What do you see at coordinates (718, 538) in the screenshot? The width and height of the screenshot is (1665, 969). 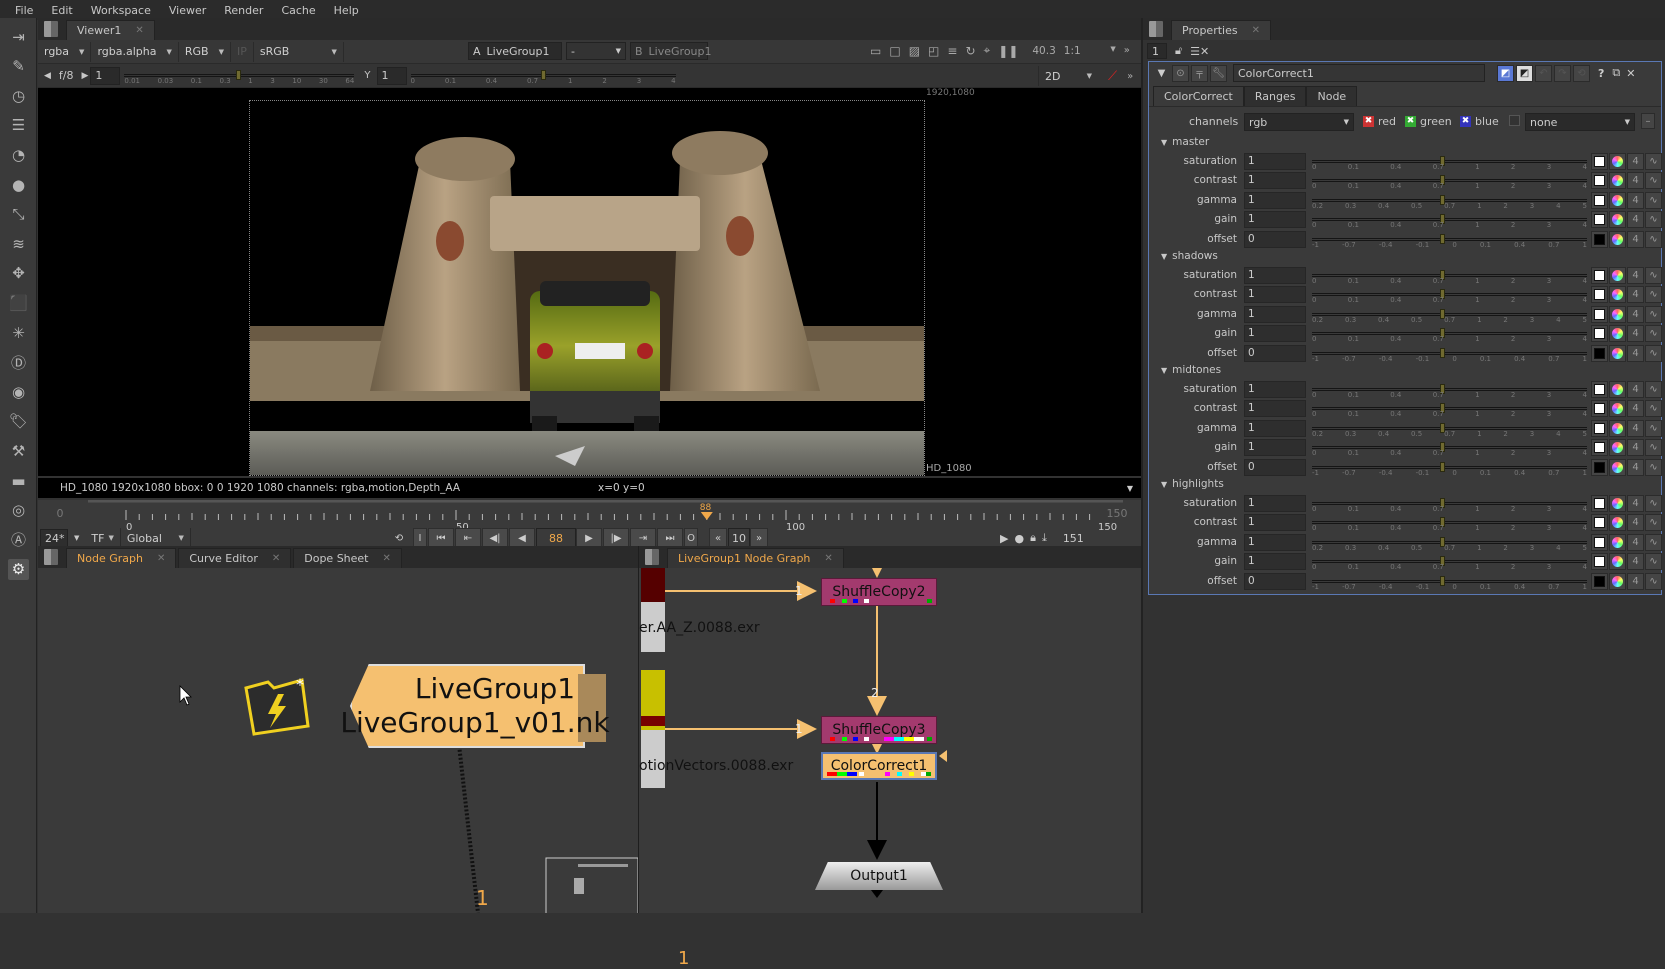 I see `skip-back-icon: «` at bounding box center [718, 538].